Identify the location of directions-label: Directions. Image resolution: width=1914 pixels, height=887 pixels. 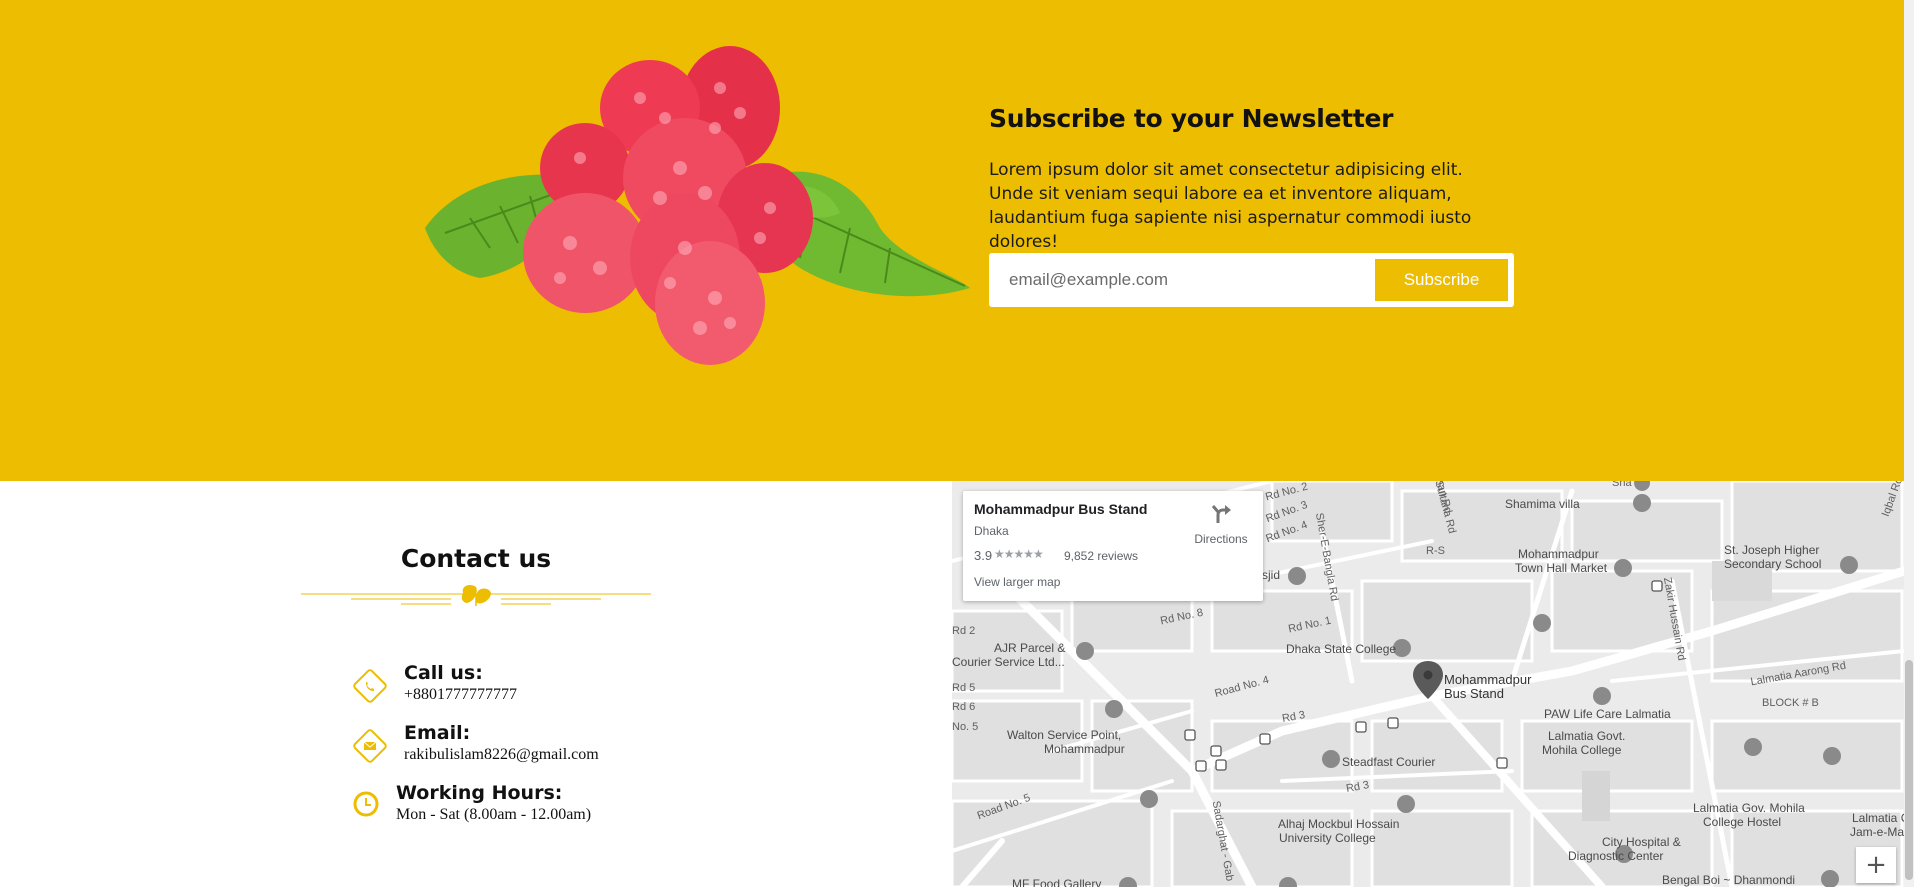
(1221, 539).